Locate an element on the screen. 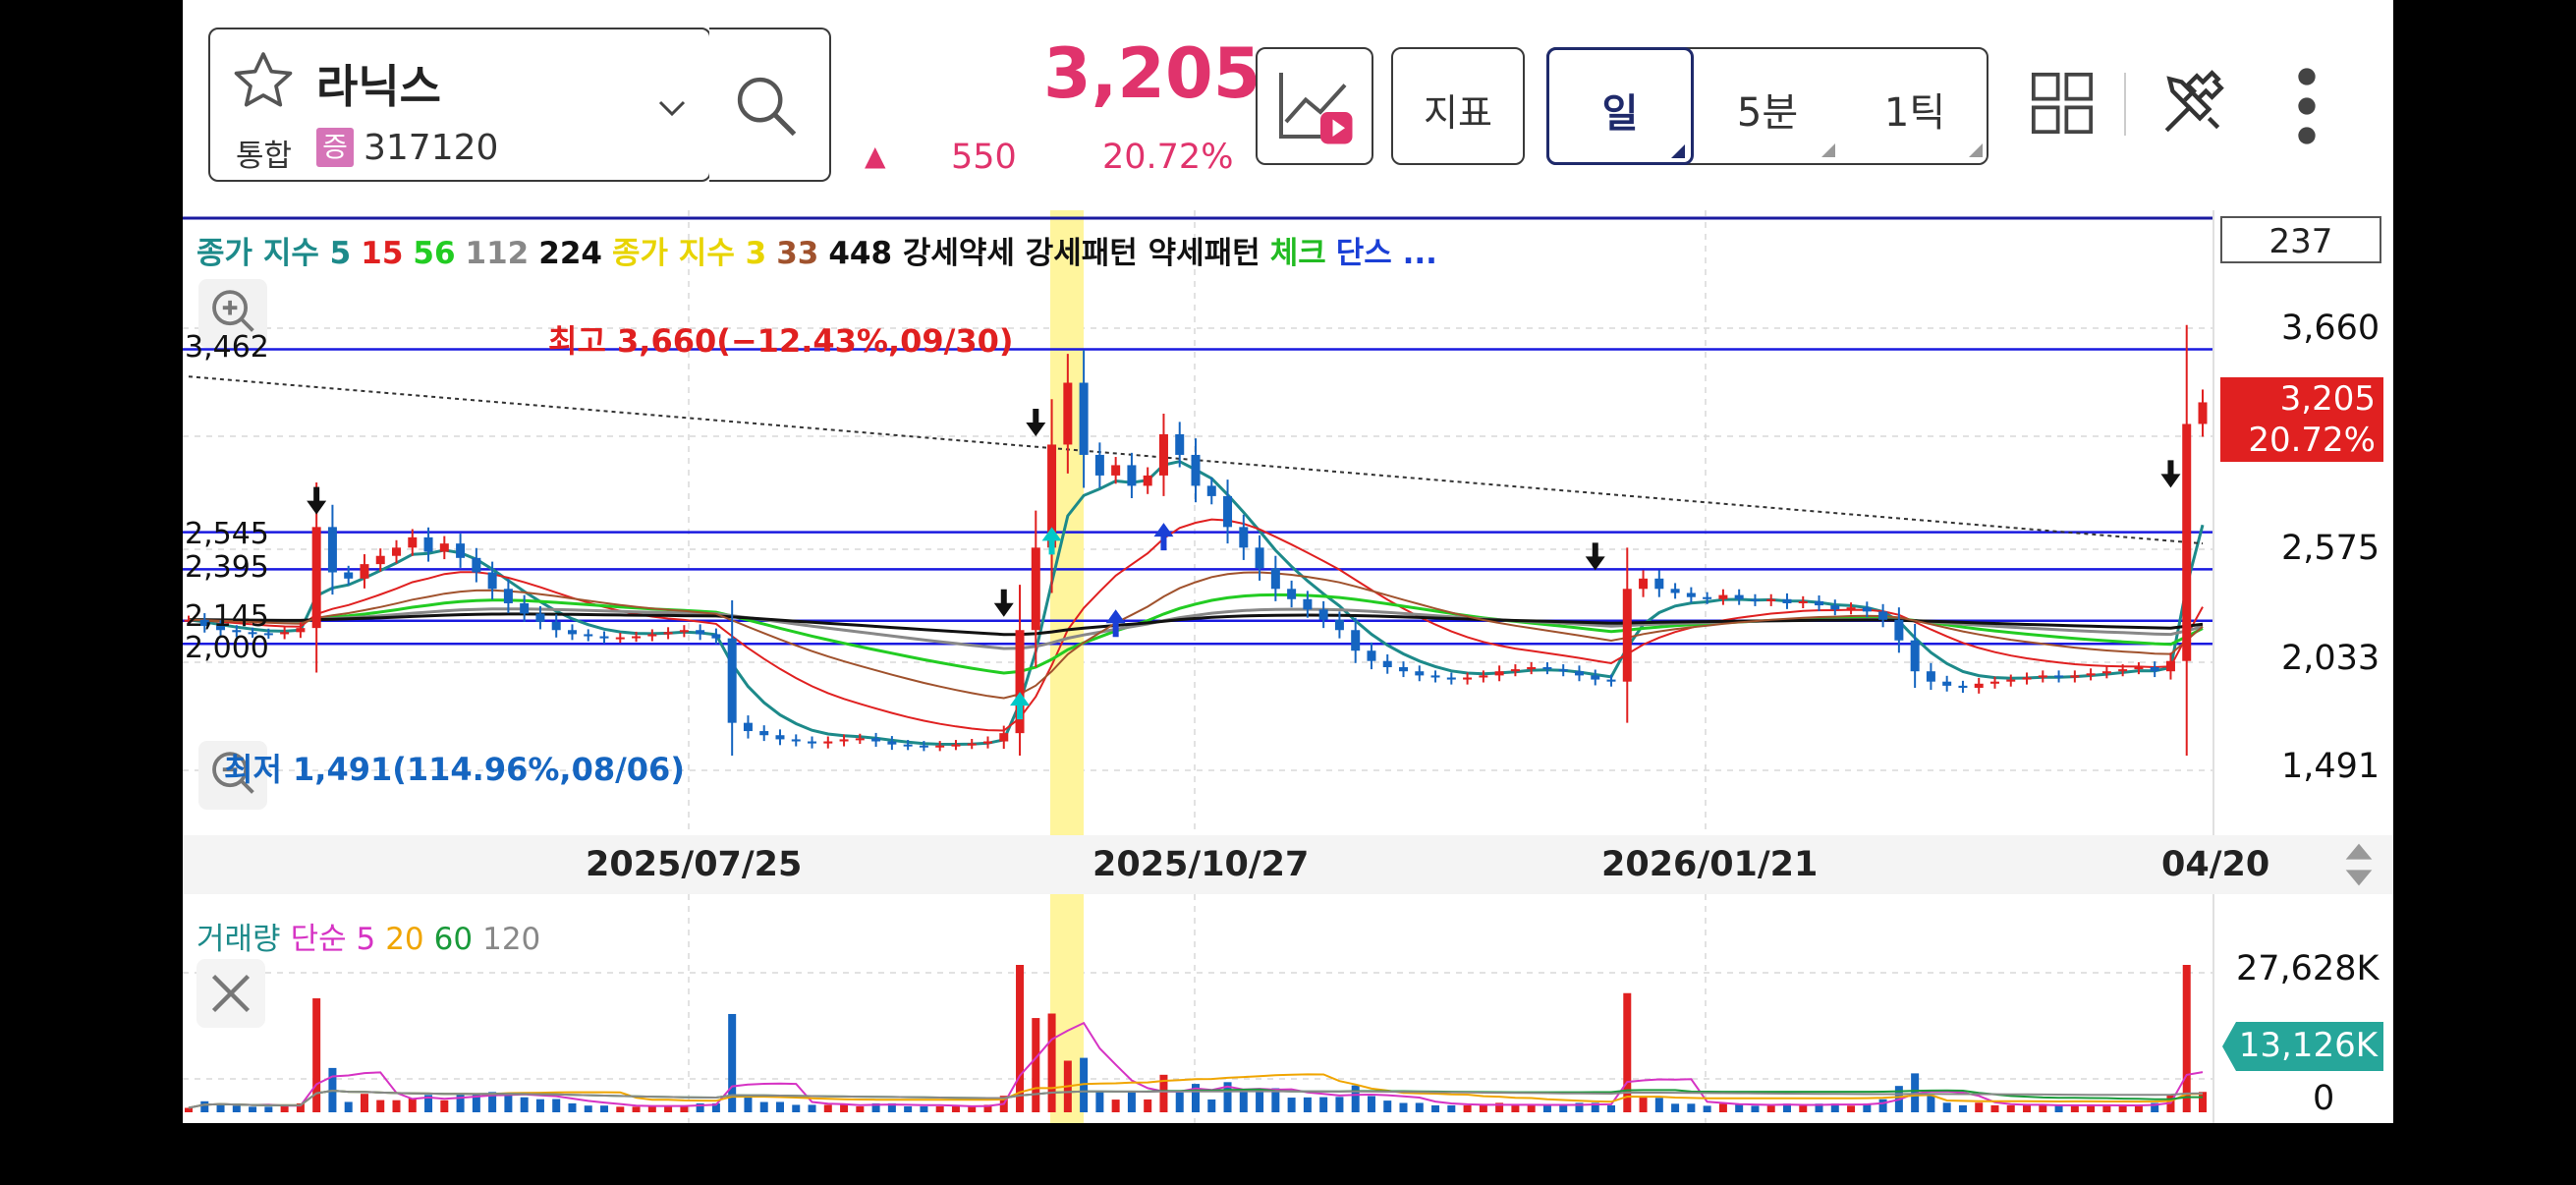  legend-item: 거래량 is located at coordinates (238, 940).